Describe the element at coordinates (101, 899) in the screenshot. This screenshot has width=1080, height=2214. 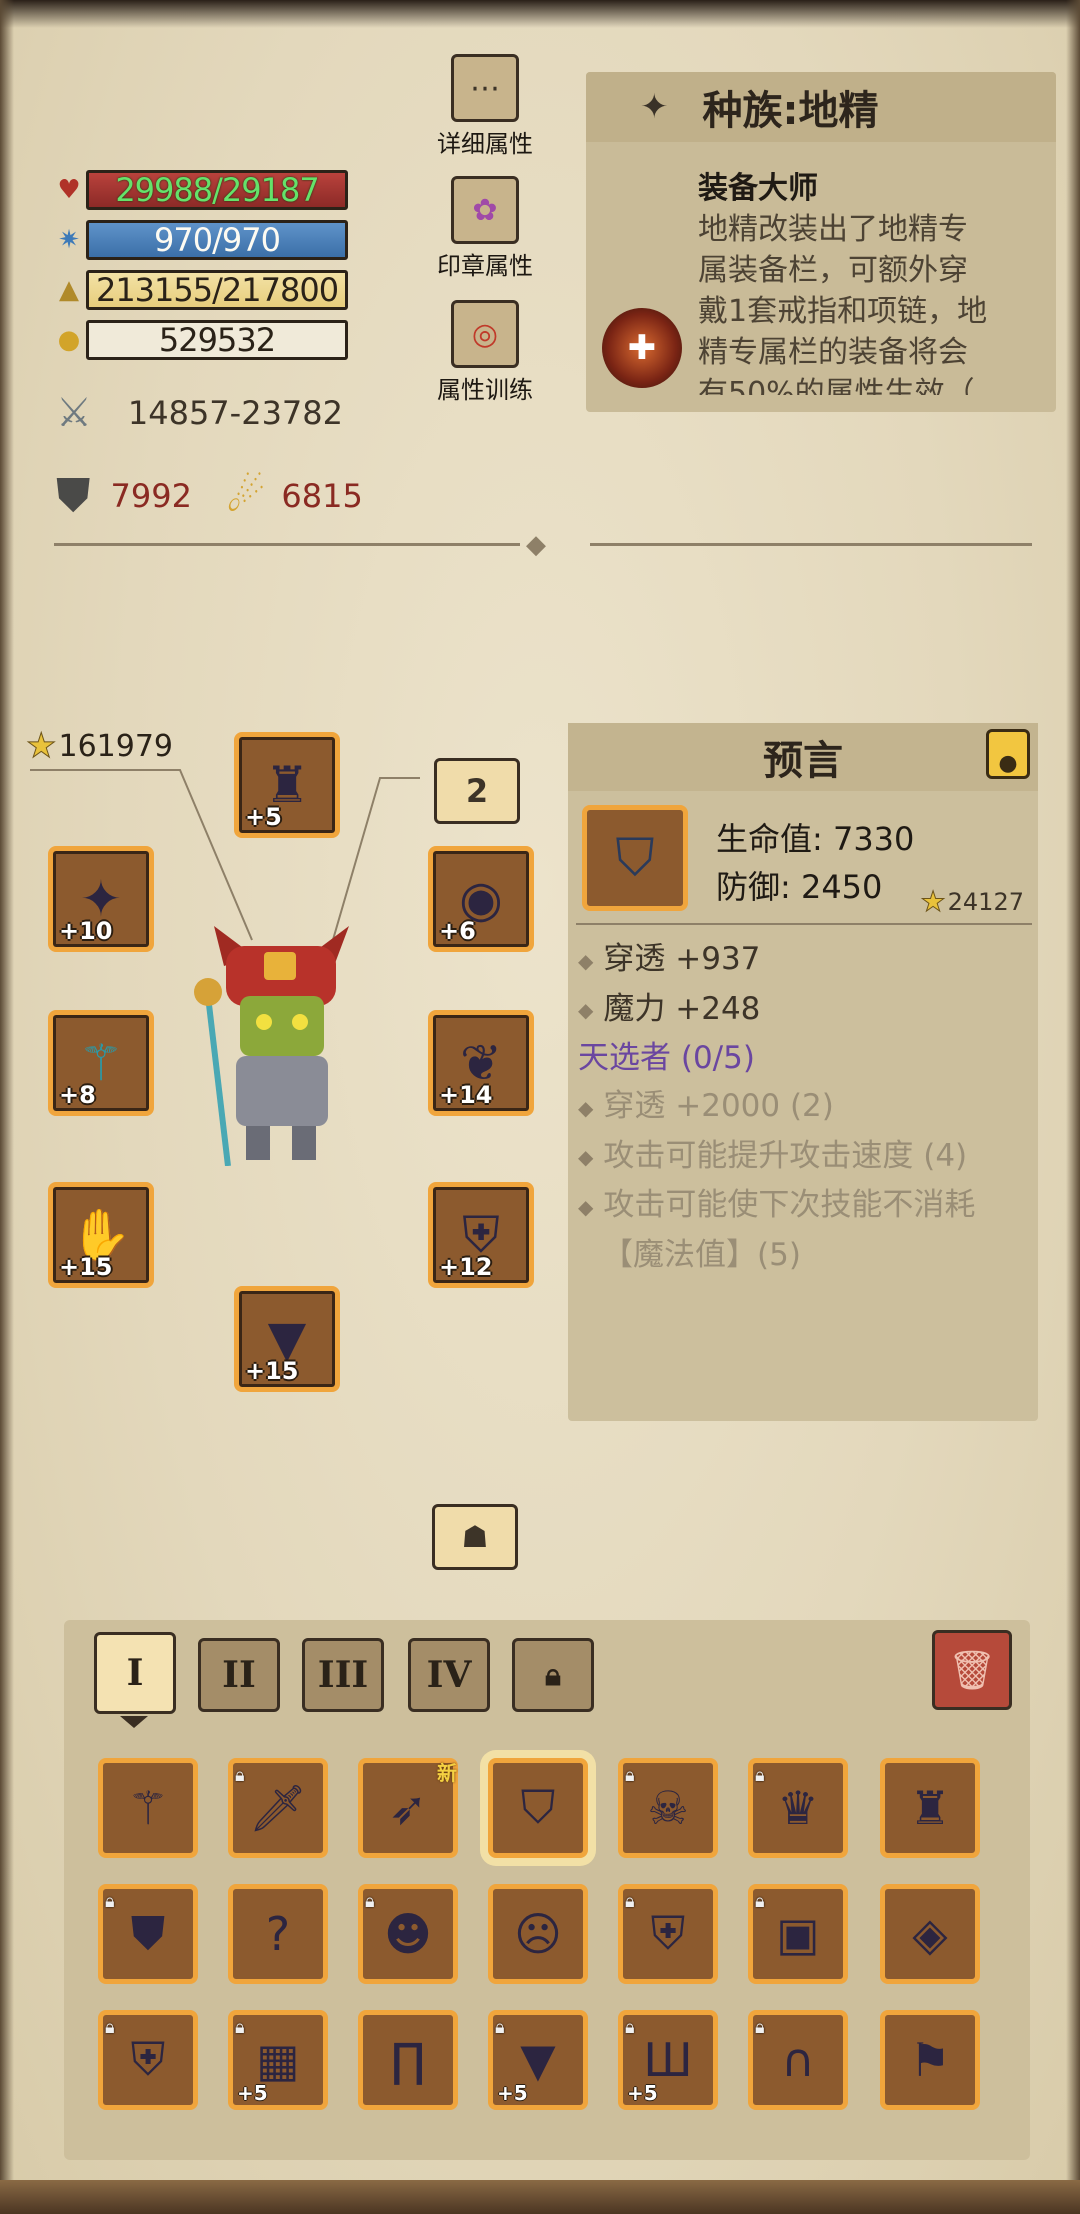
I see `slot-weapon-left: ✦ +10` at that location.